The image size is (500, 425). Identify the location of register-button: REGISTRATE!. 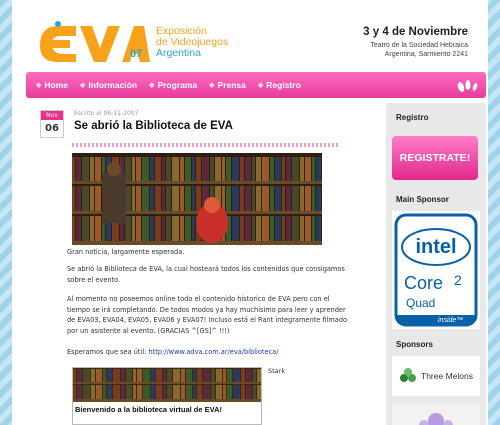
(435, 158).